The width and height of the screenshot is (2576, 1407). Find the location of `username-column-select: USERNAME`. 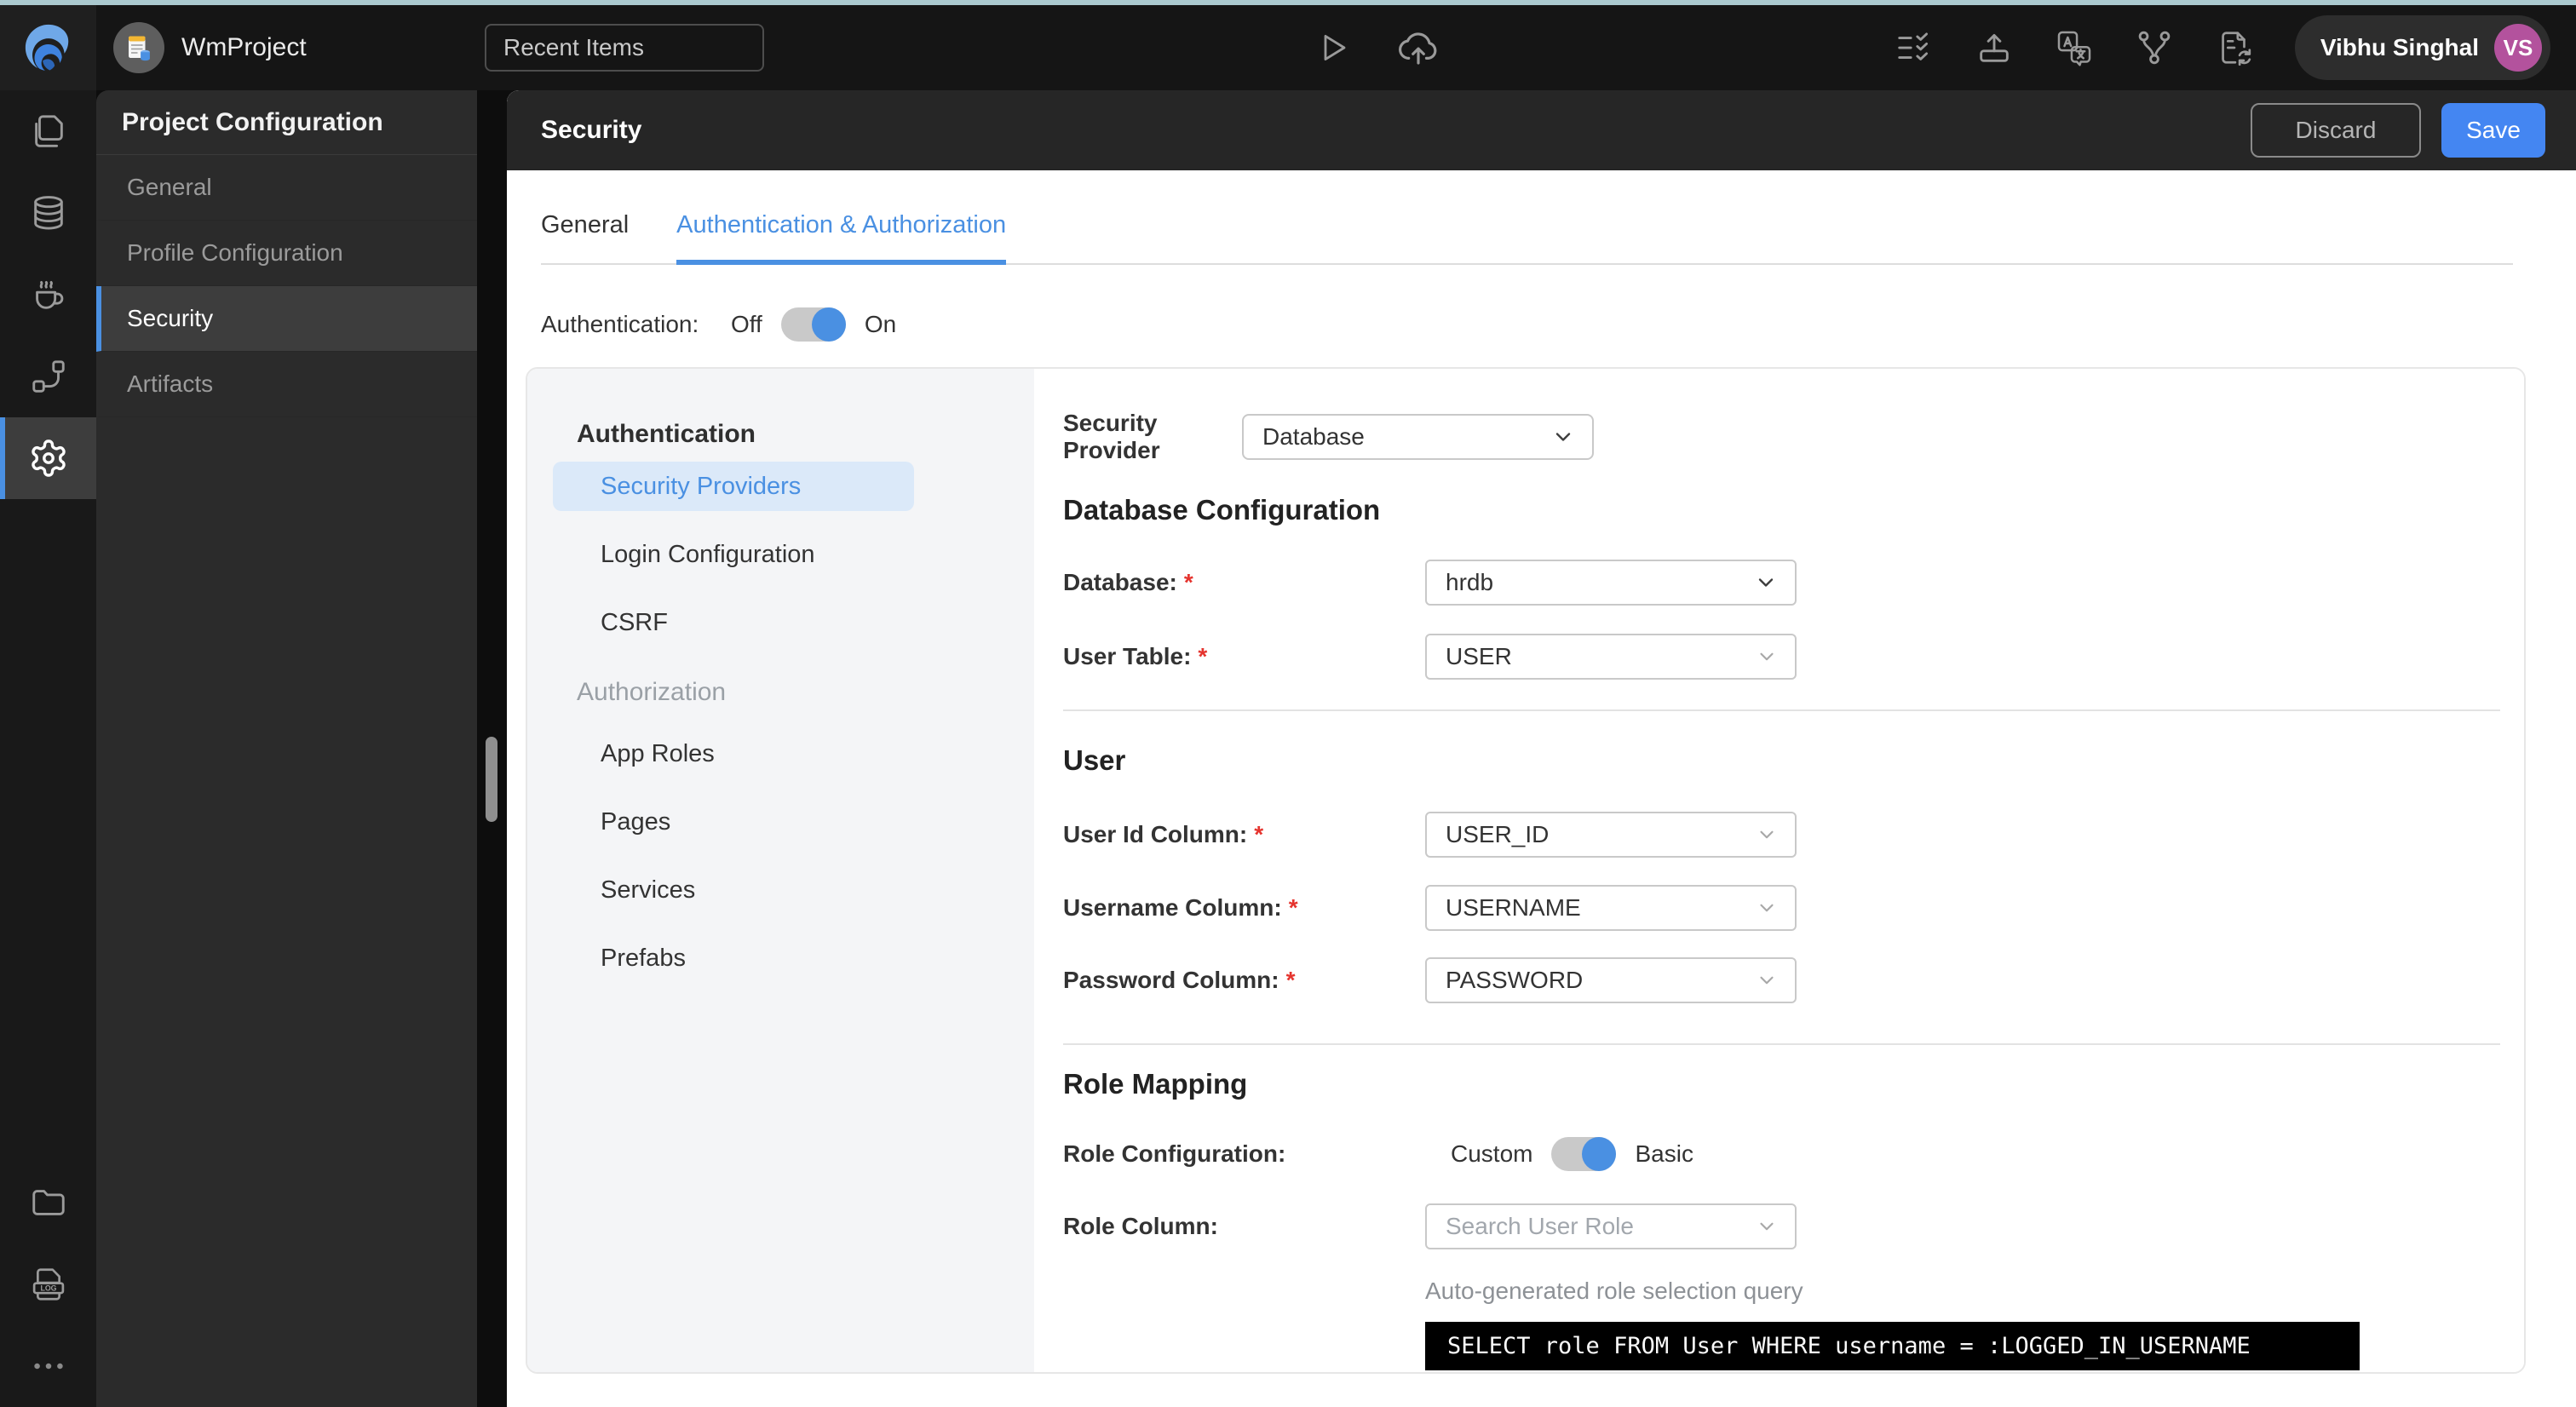

username-column-select: USERNAME is located at coordinates (1611, 908).